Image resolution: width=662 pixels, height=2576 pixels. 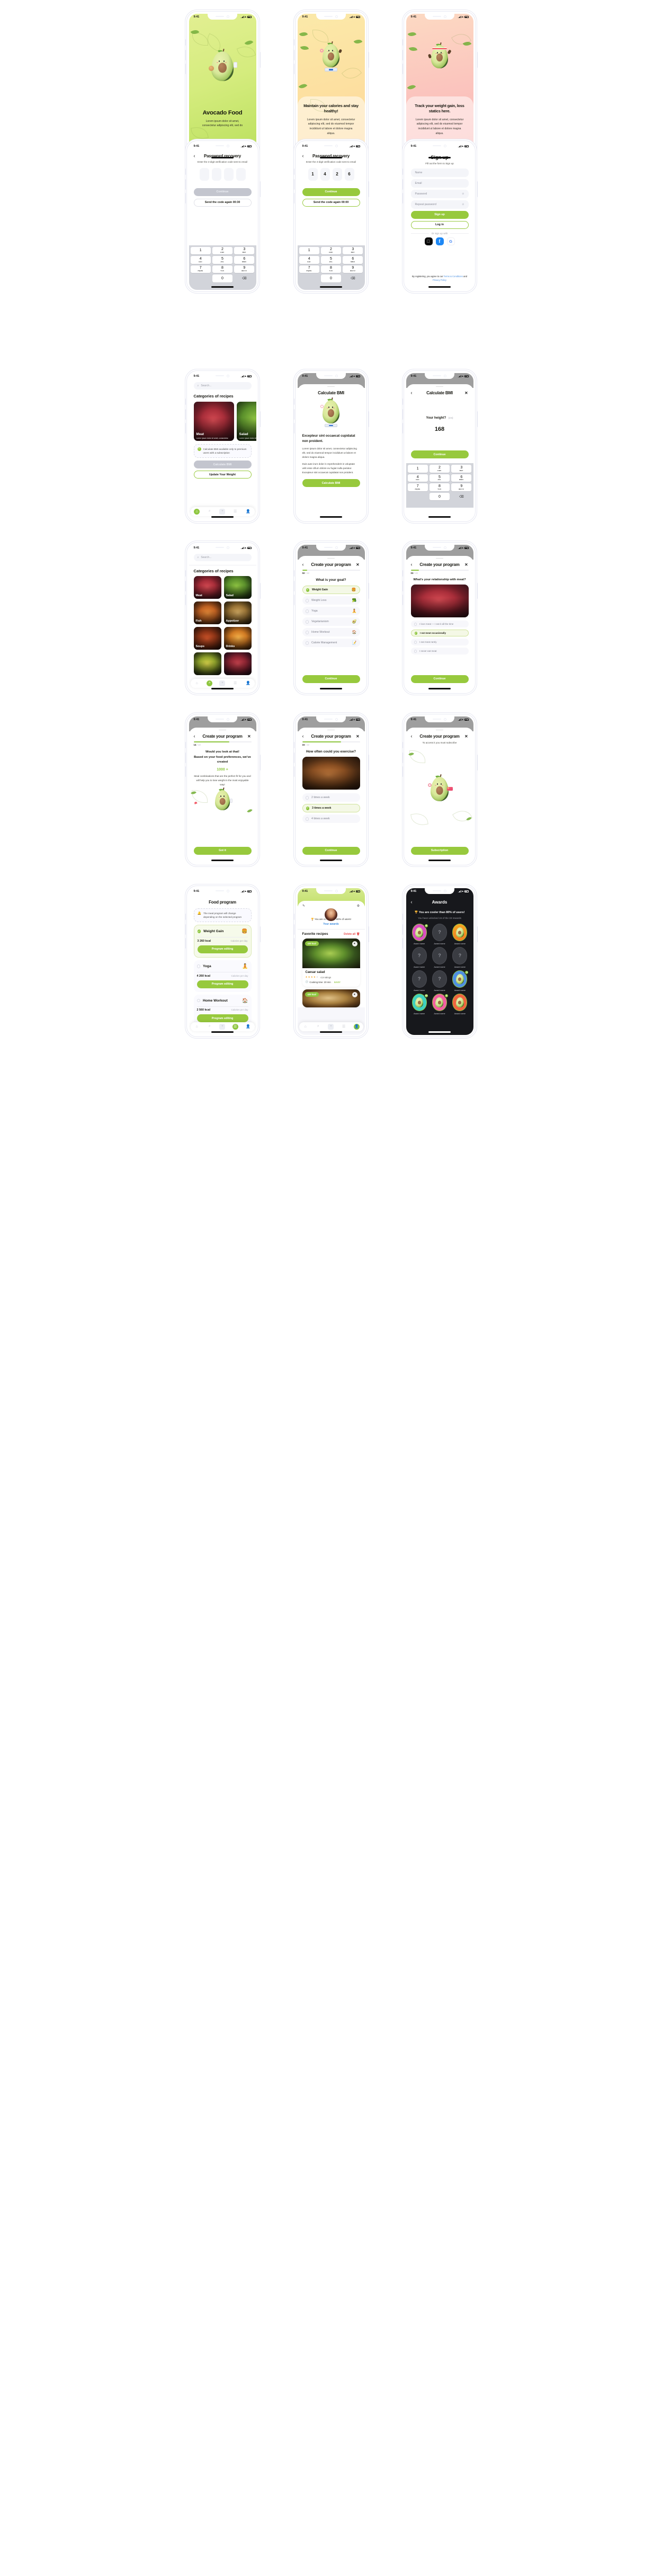 I want to click on key-0: 0, so click(x=439, y=496).